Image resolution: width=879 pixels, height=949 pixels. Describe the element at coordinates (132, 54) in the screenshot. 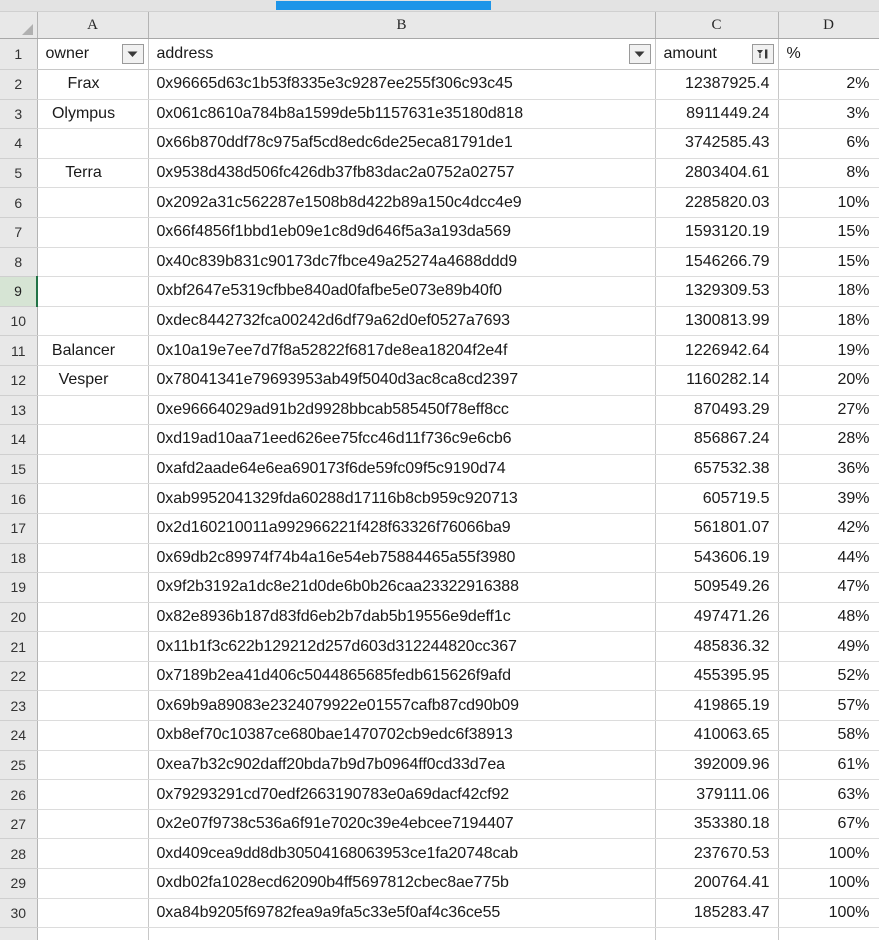

I see `filter-dropdown-icon-owner` at that location.